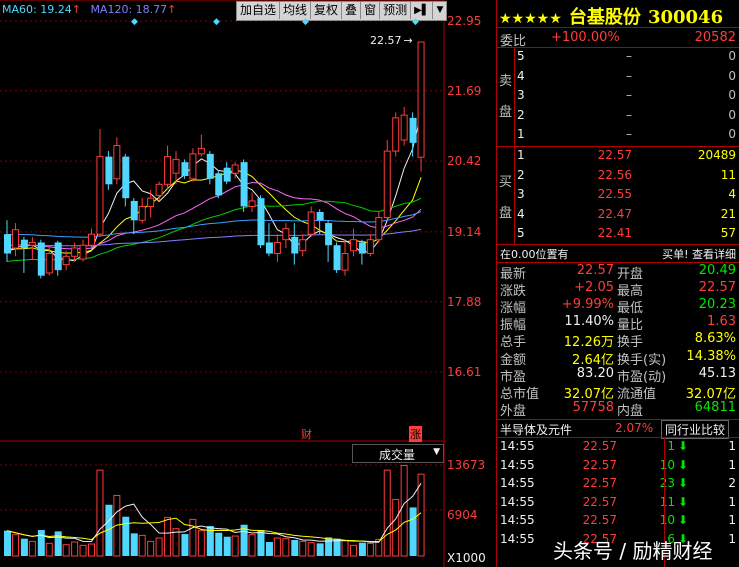 Image resolution: width=739 pixels, height=567 pixels. What do you see at coordinates (513, 411) in the screenshot?
I see `quote-label: 外盘` at bounding box center [513, 411].